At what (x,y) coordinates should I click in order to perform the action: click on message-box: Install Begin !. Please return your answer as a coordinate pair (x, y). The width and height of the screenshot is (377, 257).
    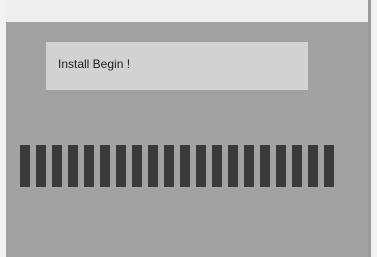
    Looking at the image, I should click on (177, 66).